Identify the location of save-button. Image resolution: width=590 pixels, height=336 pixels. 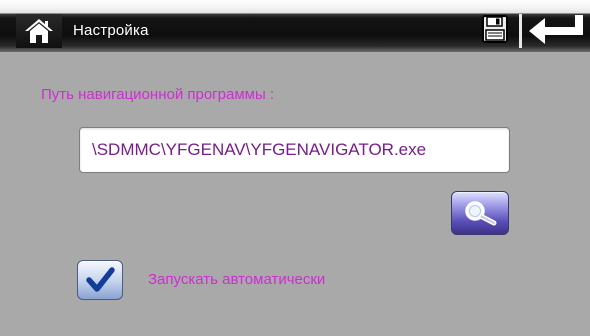
(495, 29).